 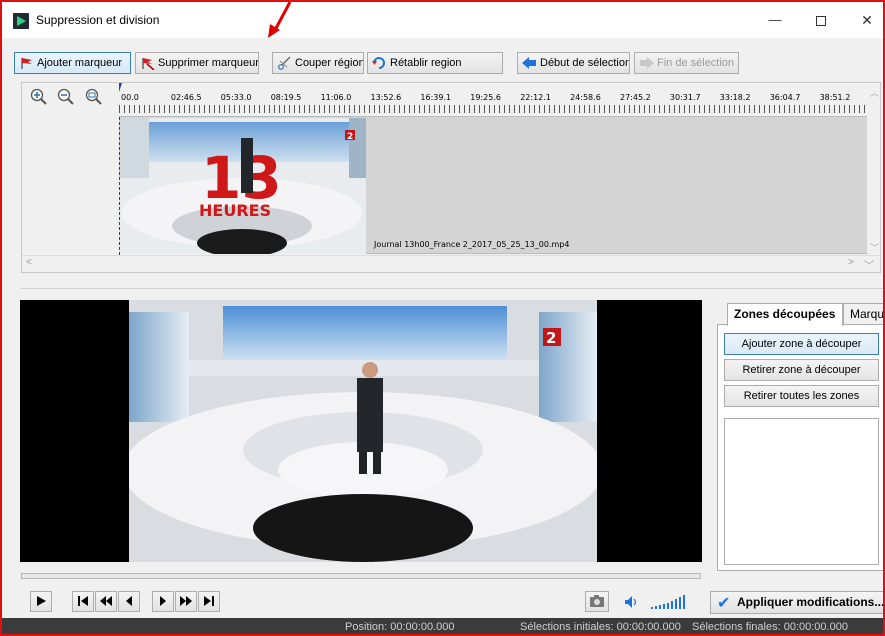 I want to click on ruler-ticks, so click(x=493, y=109).